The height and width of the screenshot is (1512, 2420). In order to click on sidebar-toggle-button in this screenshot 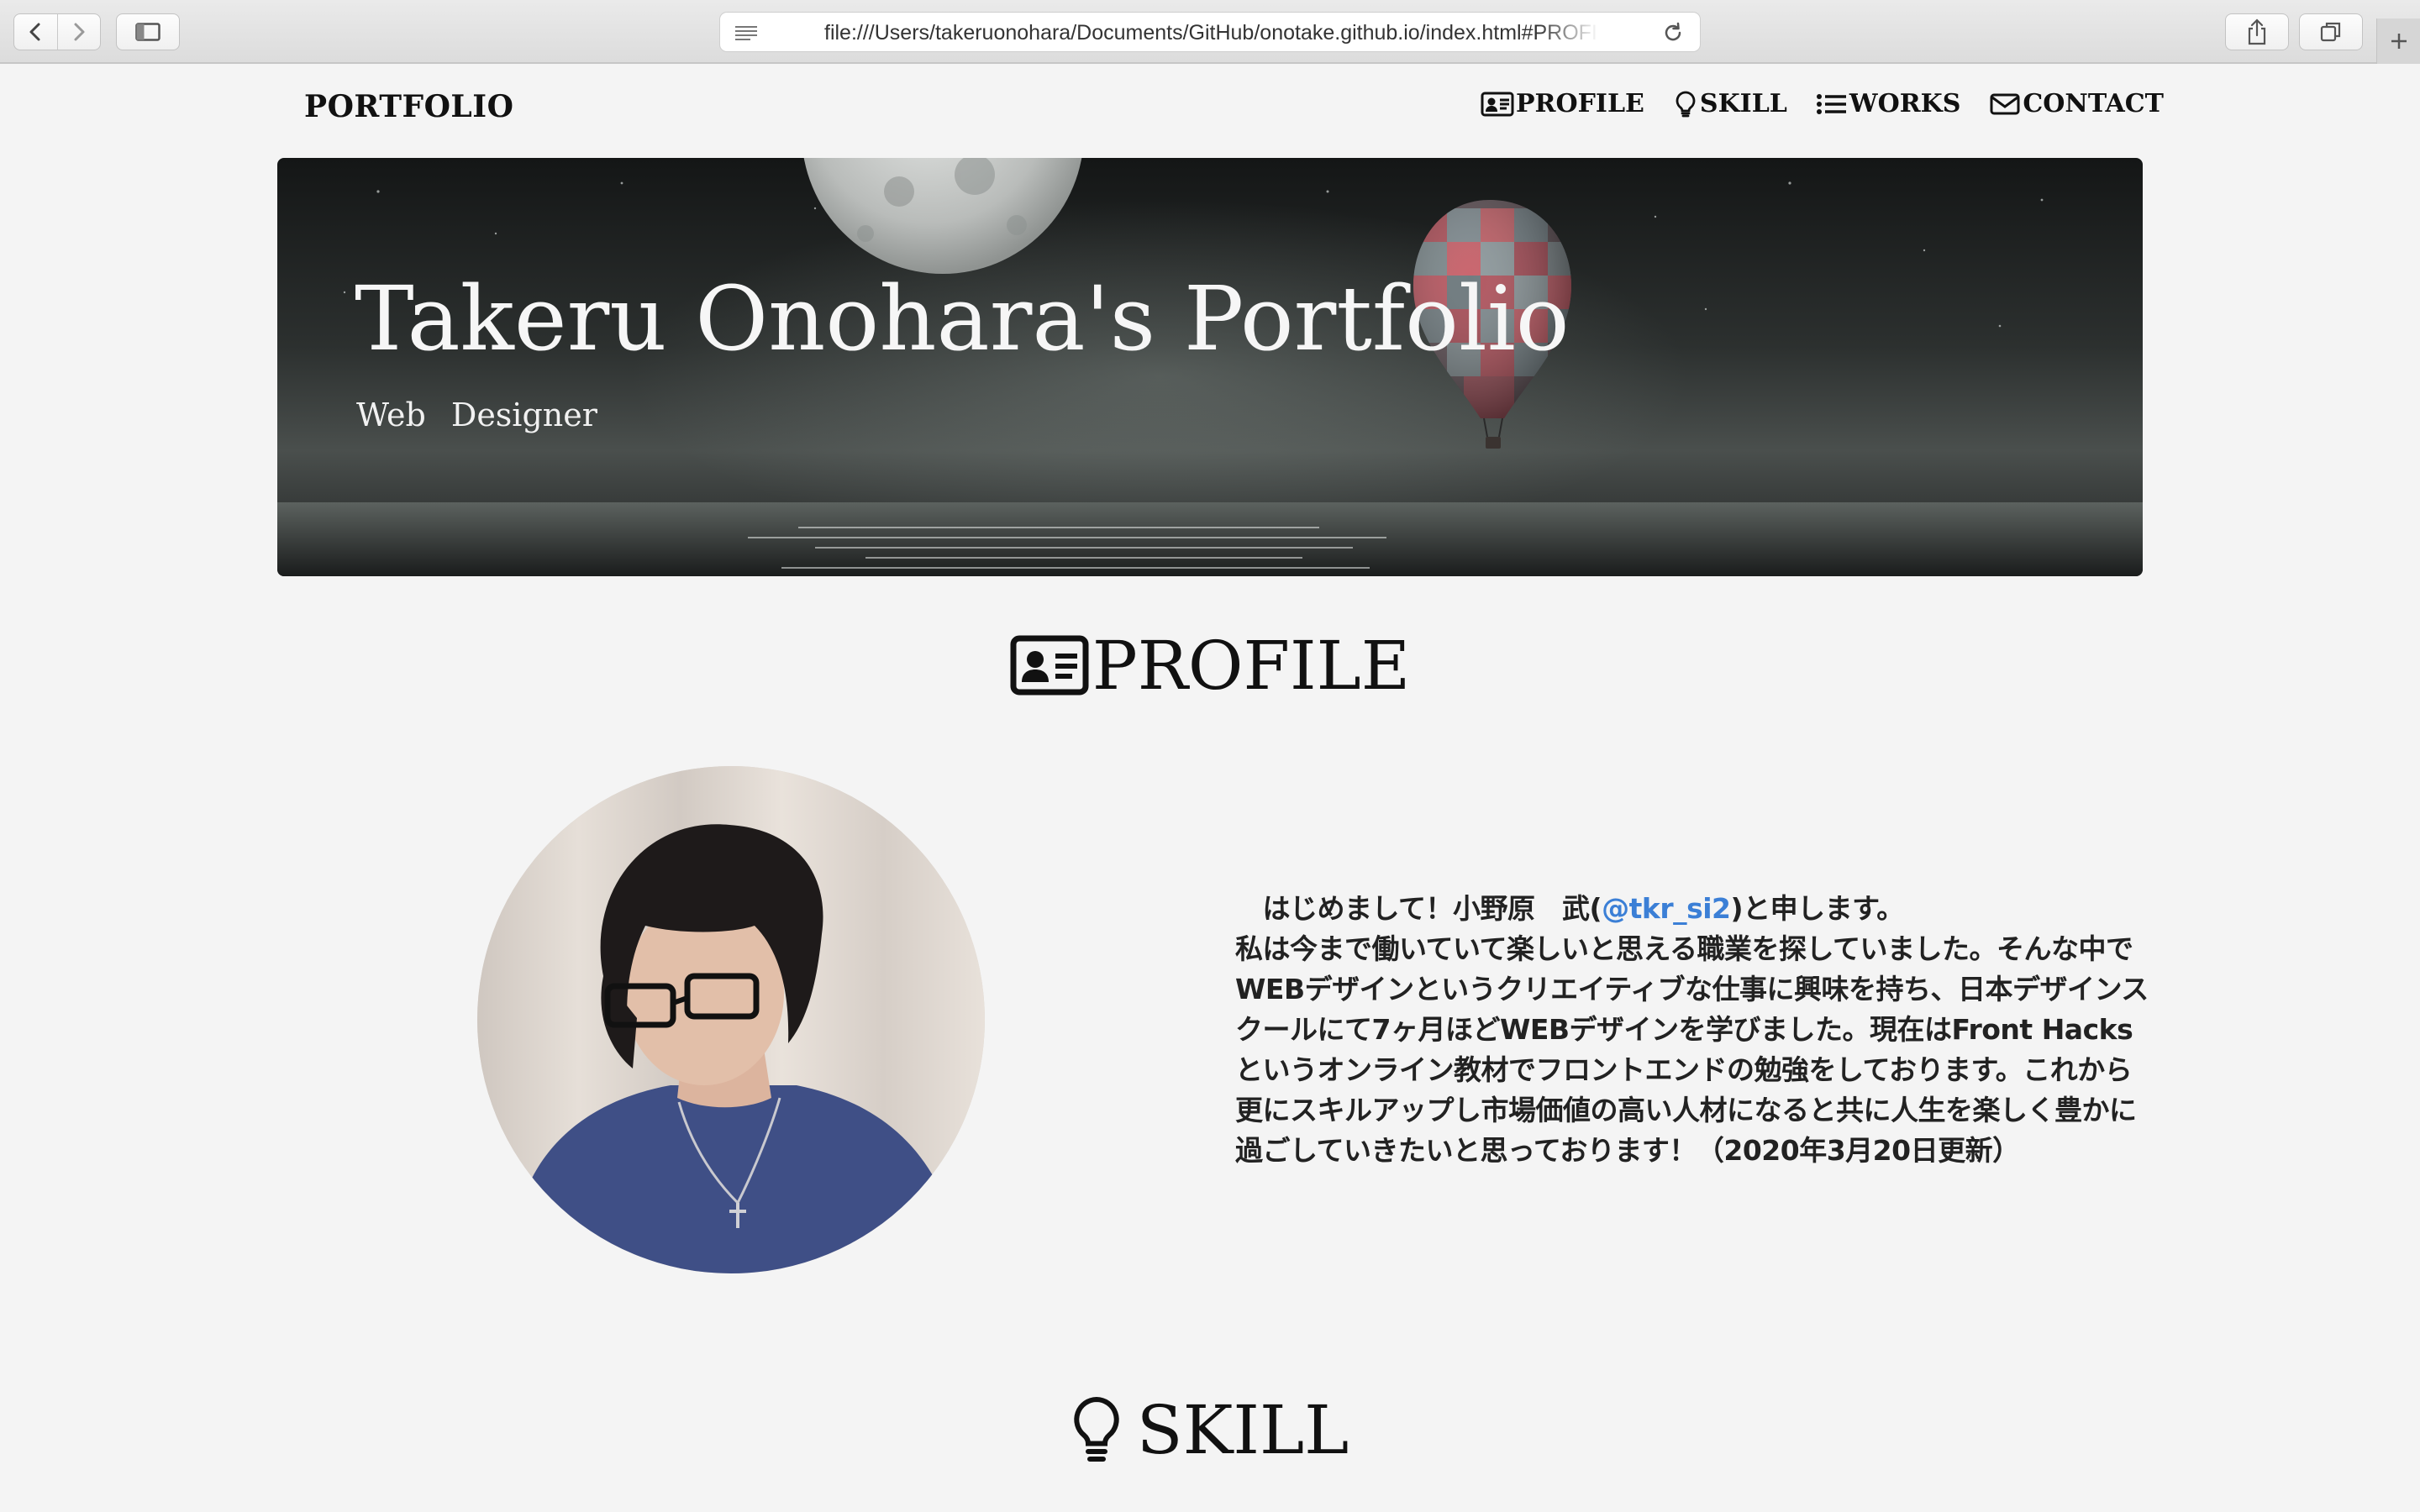, I will do `click(148, 31)`.